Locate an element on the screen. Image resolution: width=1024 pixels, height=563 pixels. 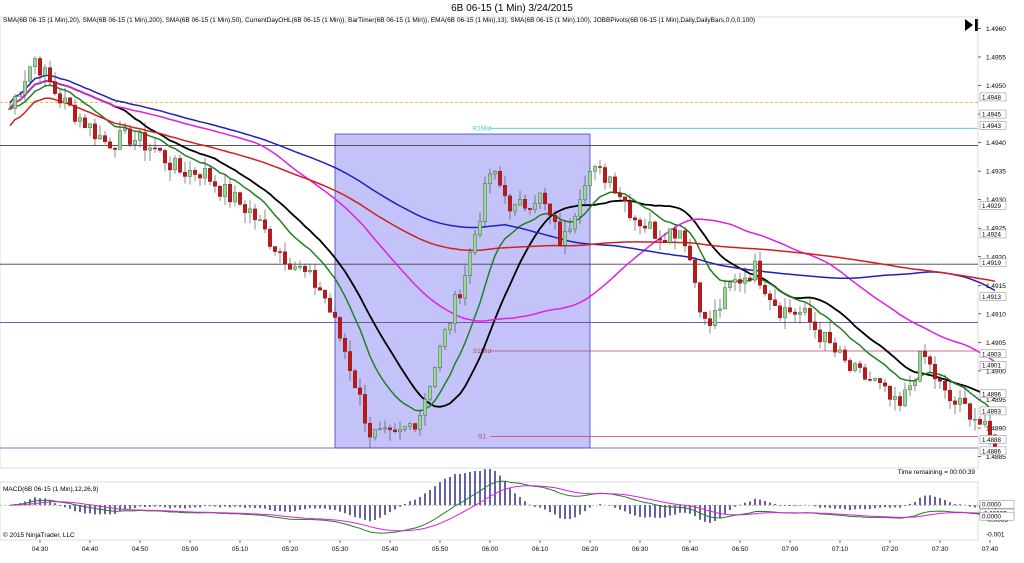
macd-label: MACD(6B 06-15 (1 Min),12,26,9) is located at coordinates (50, 489).